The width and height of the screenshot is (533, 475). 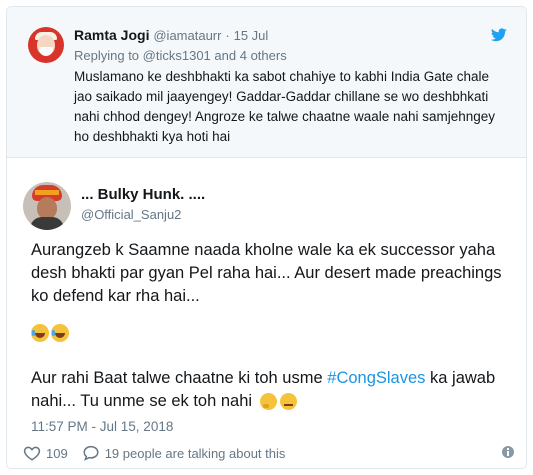 What do you see at coordinates (32, 453) in the screenshot?
I see `heart-icon` at bounding box center [32, 453].